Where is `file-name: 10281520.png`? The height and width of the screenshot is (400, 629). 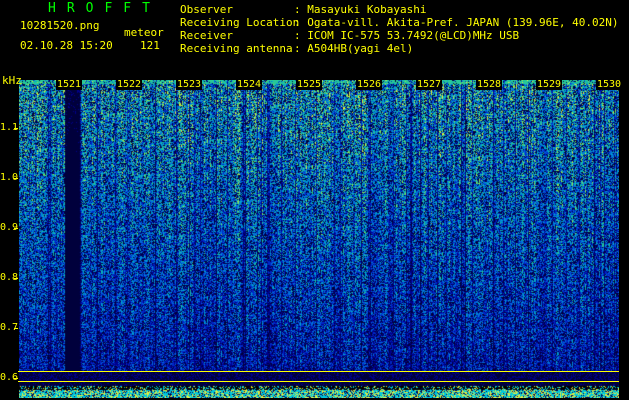
file-name: 10281520.png is located at coordinates (60, 25).